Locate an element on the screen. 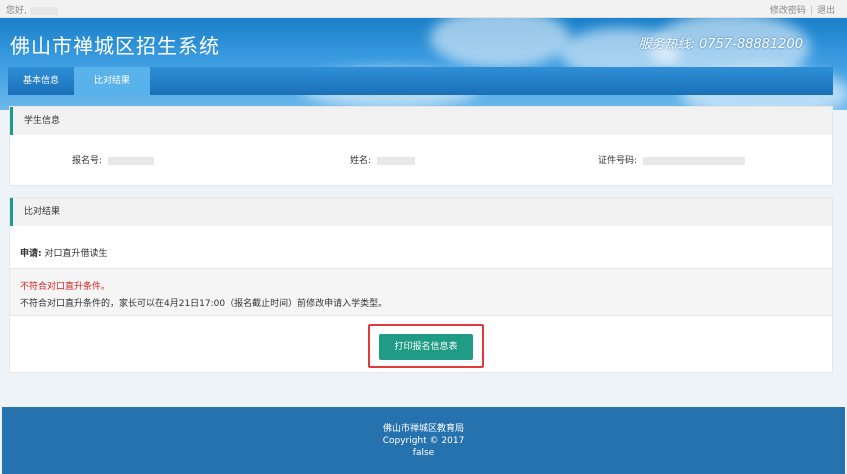 Image resolution: width=847 pixels, height=474 pixels. field-label: 证件号码: is located at coordinates (618, 161).